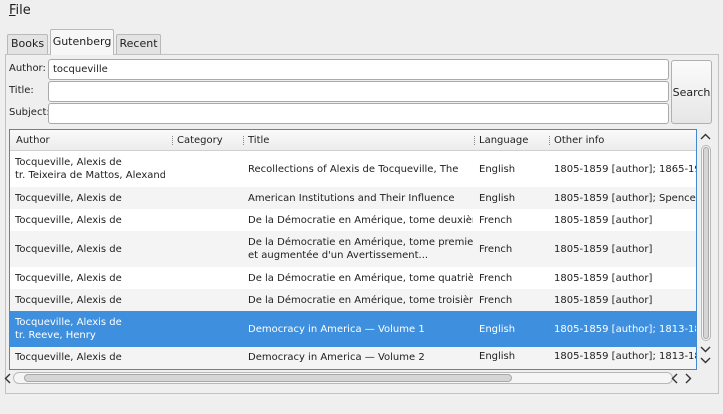 The height and width of the screenshot is (414, 723). Describe the element at coordinates (55, 335) in the screenshot. I see `cell-author-line: tr. Reeve, Henry` at that location.